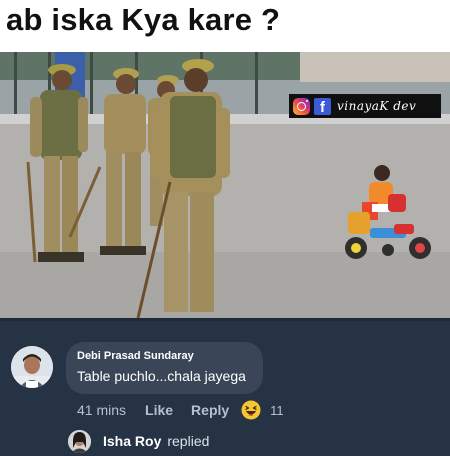 Image resolution: width=450 pixels, height=456 pixels. I want to click on avatar, so click(32, 367).